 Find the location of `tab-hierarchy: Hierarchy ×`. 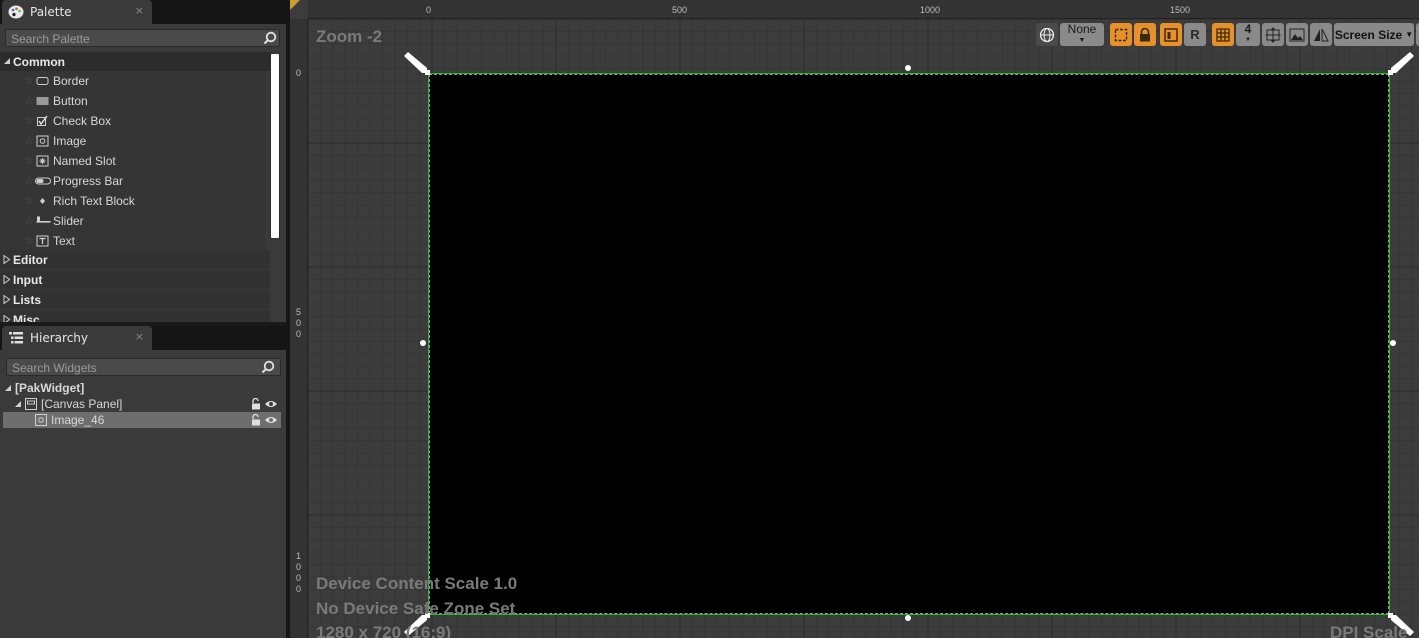

tab-hierarchy: Hierarchy × is located at coordinates (77, 338).